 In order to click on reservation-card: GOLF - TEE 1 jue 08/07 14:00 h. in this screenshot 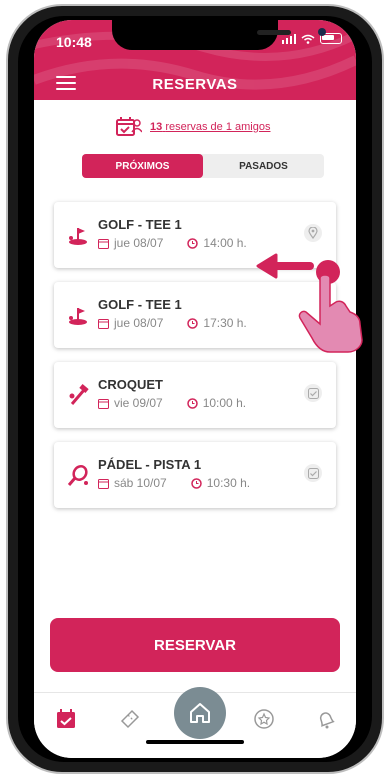, I will do `click(195, 235)`.